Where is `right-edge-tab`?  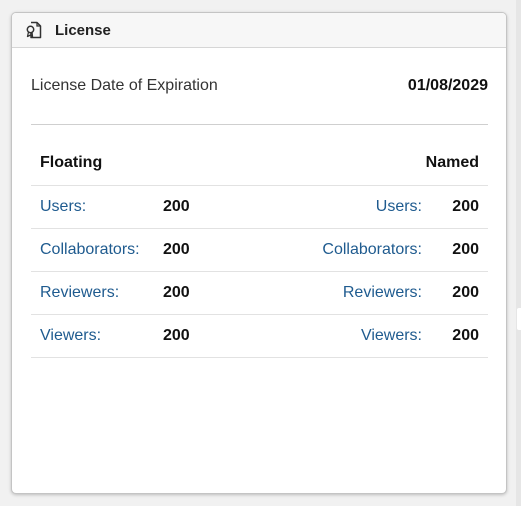
right-edge-tab is located at coordinates (519, 319).